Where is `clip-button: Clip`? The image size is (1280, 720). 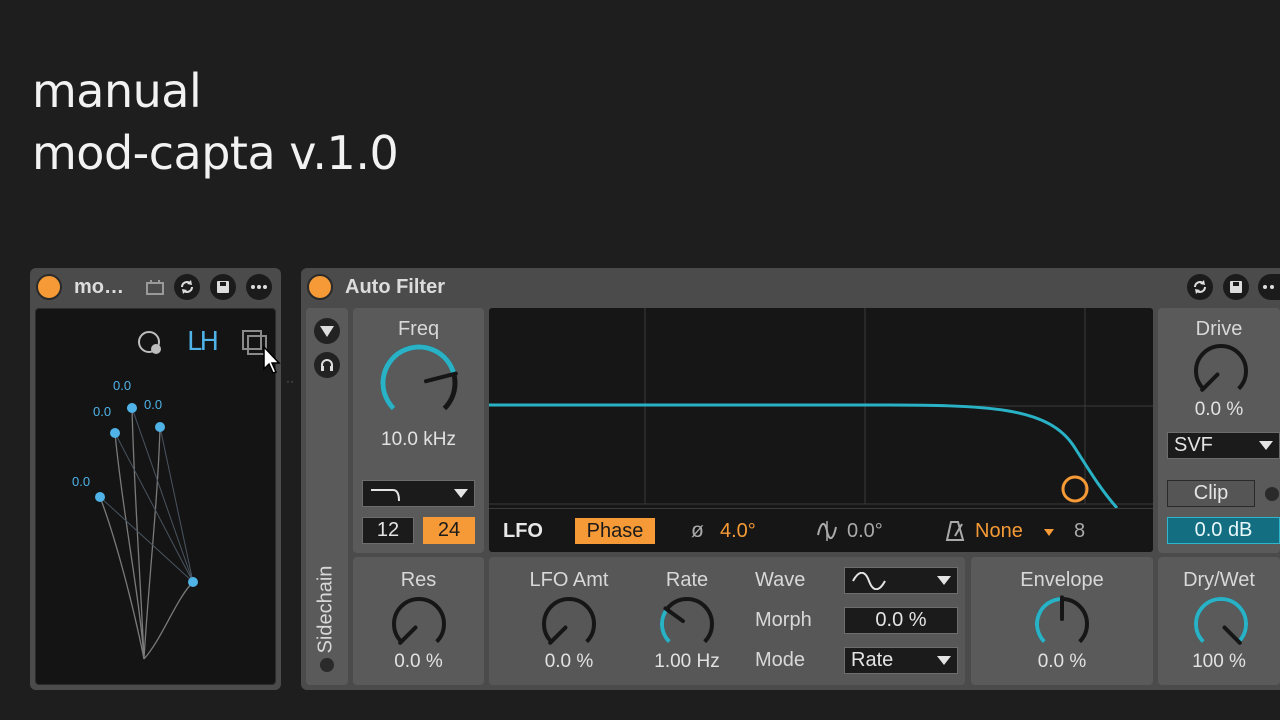
clip-button: Clip is located at coordinates (1211, 493).